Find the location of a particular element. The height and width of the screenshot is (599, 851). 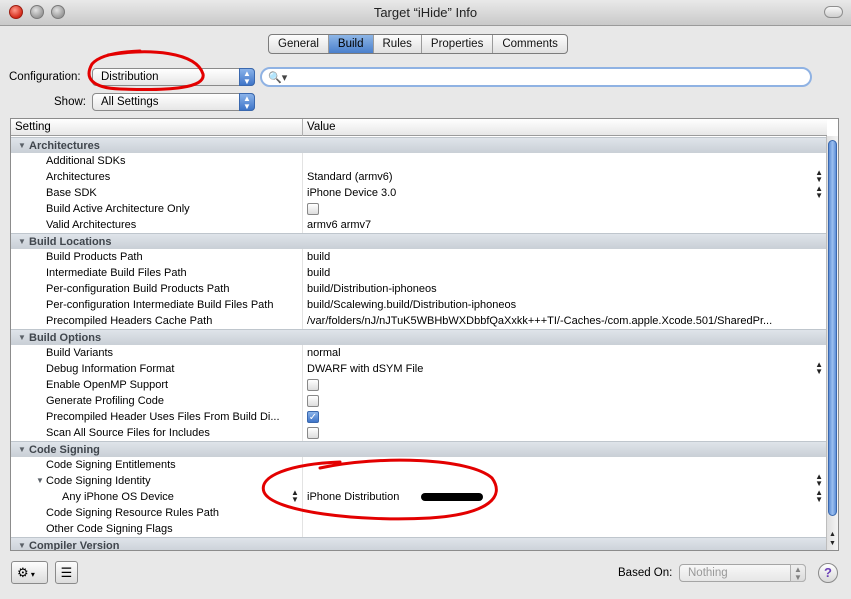

table-row: Code Signing Entitlements is located at coordinates (419, 465).